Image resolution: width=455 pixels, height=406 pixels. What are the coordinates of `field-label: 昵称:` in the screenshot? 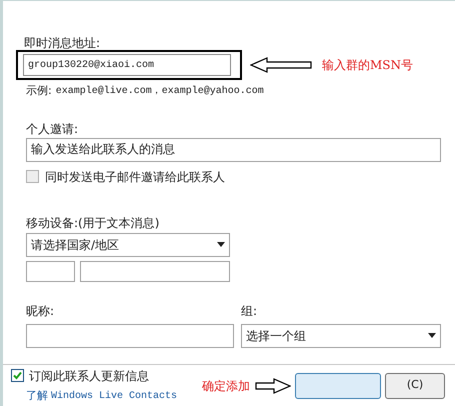 It's located at (41, 311).